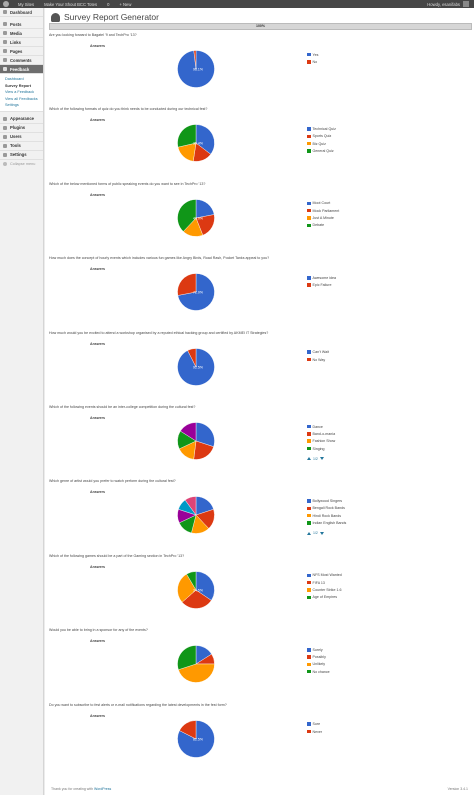 The image size is (474, 795). I want to click on legend-label: Band-o-mania, so click(324, 433).